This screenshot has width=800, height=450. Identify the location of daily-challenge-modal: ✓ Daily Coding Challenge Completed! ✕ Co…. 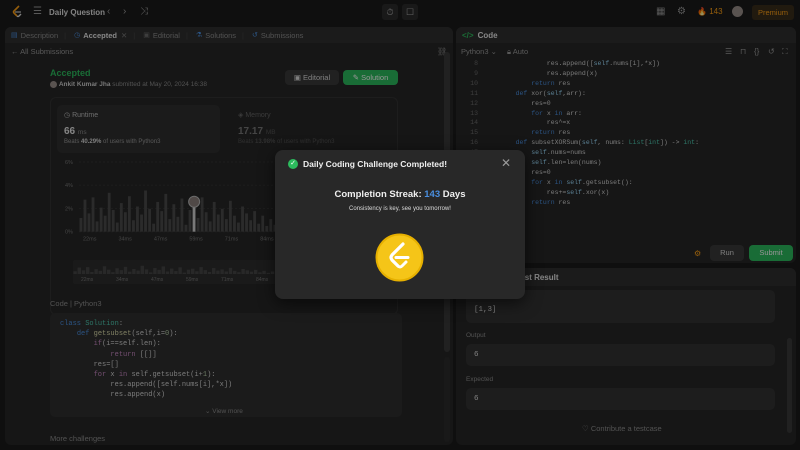
(400, 224).